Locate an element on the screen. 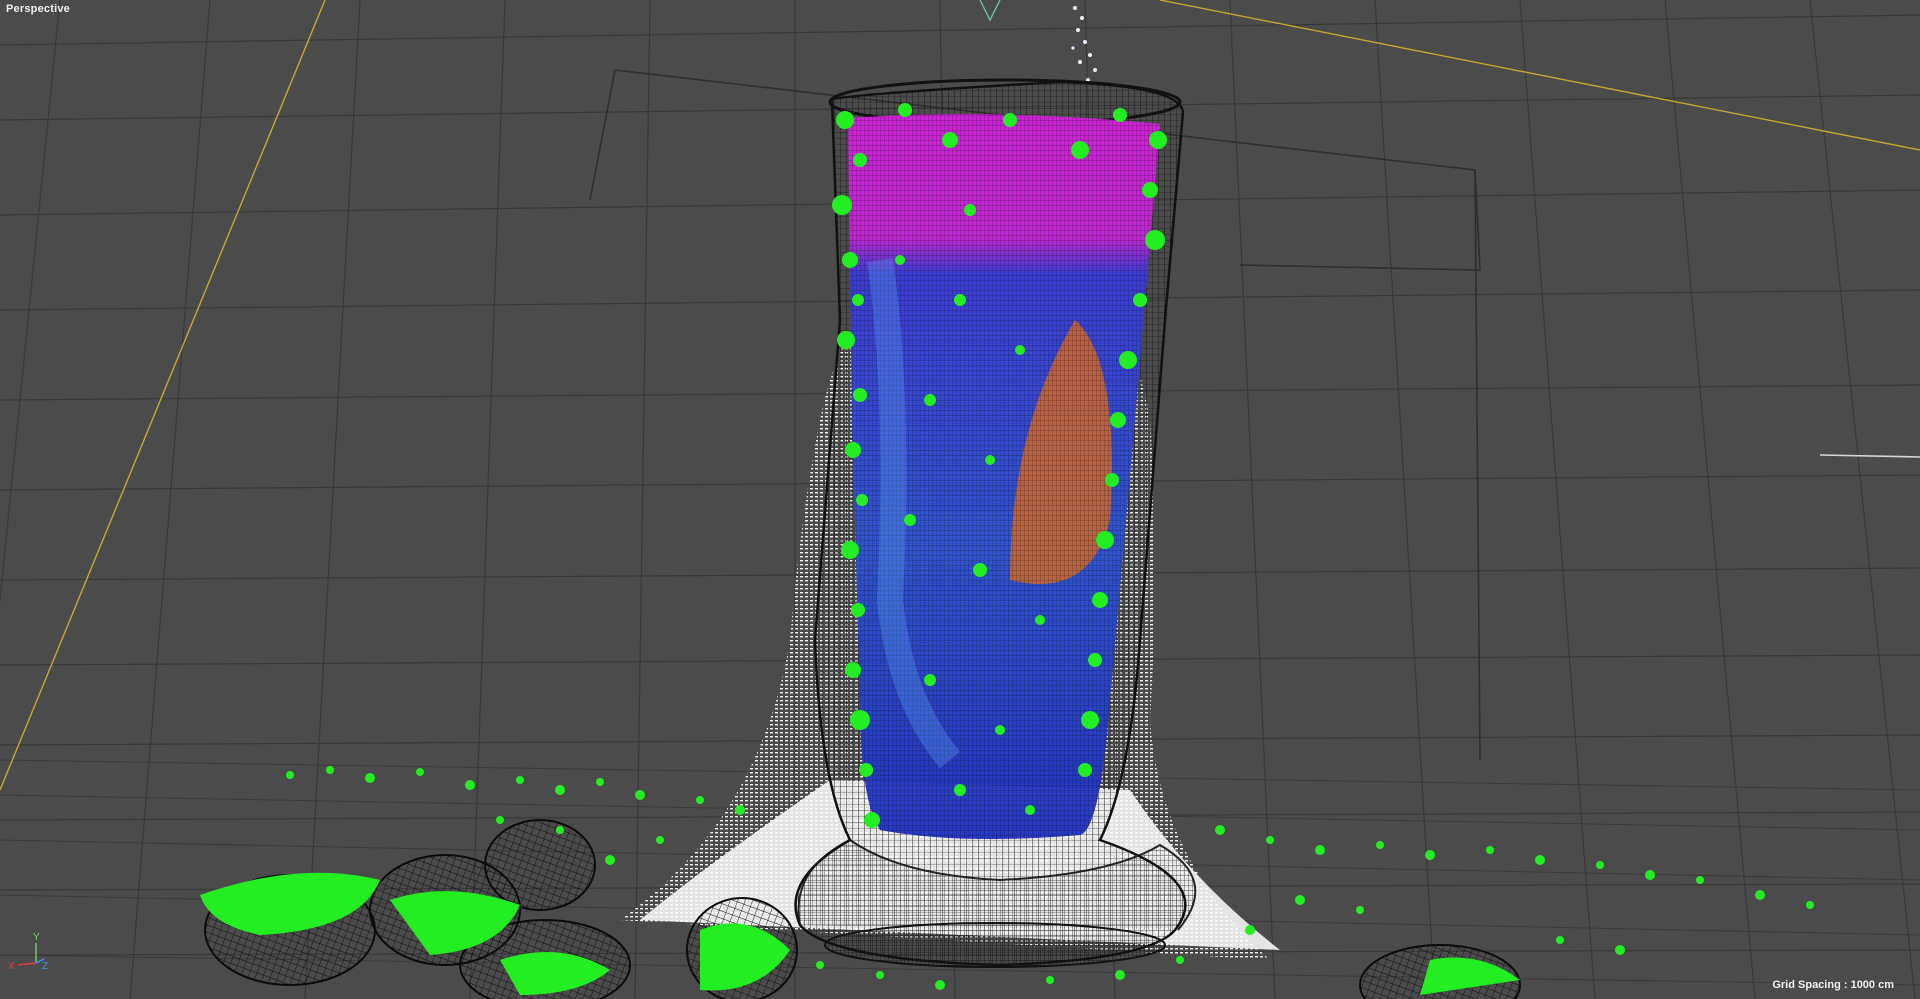 The height and width of the screenshot is (999, 1920). x-axis-label: X is located at coordinates (11, 966).